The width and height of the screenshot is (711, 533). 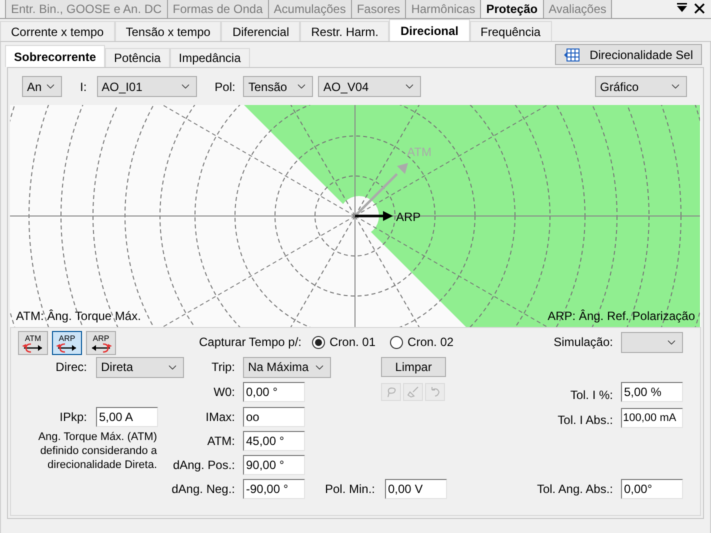 I want to click on directionality-button: Direcionalidade Sel, so click(x=628, y=54).